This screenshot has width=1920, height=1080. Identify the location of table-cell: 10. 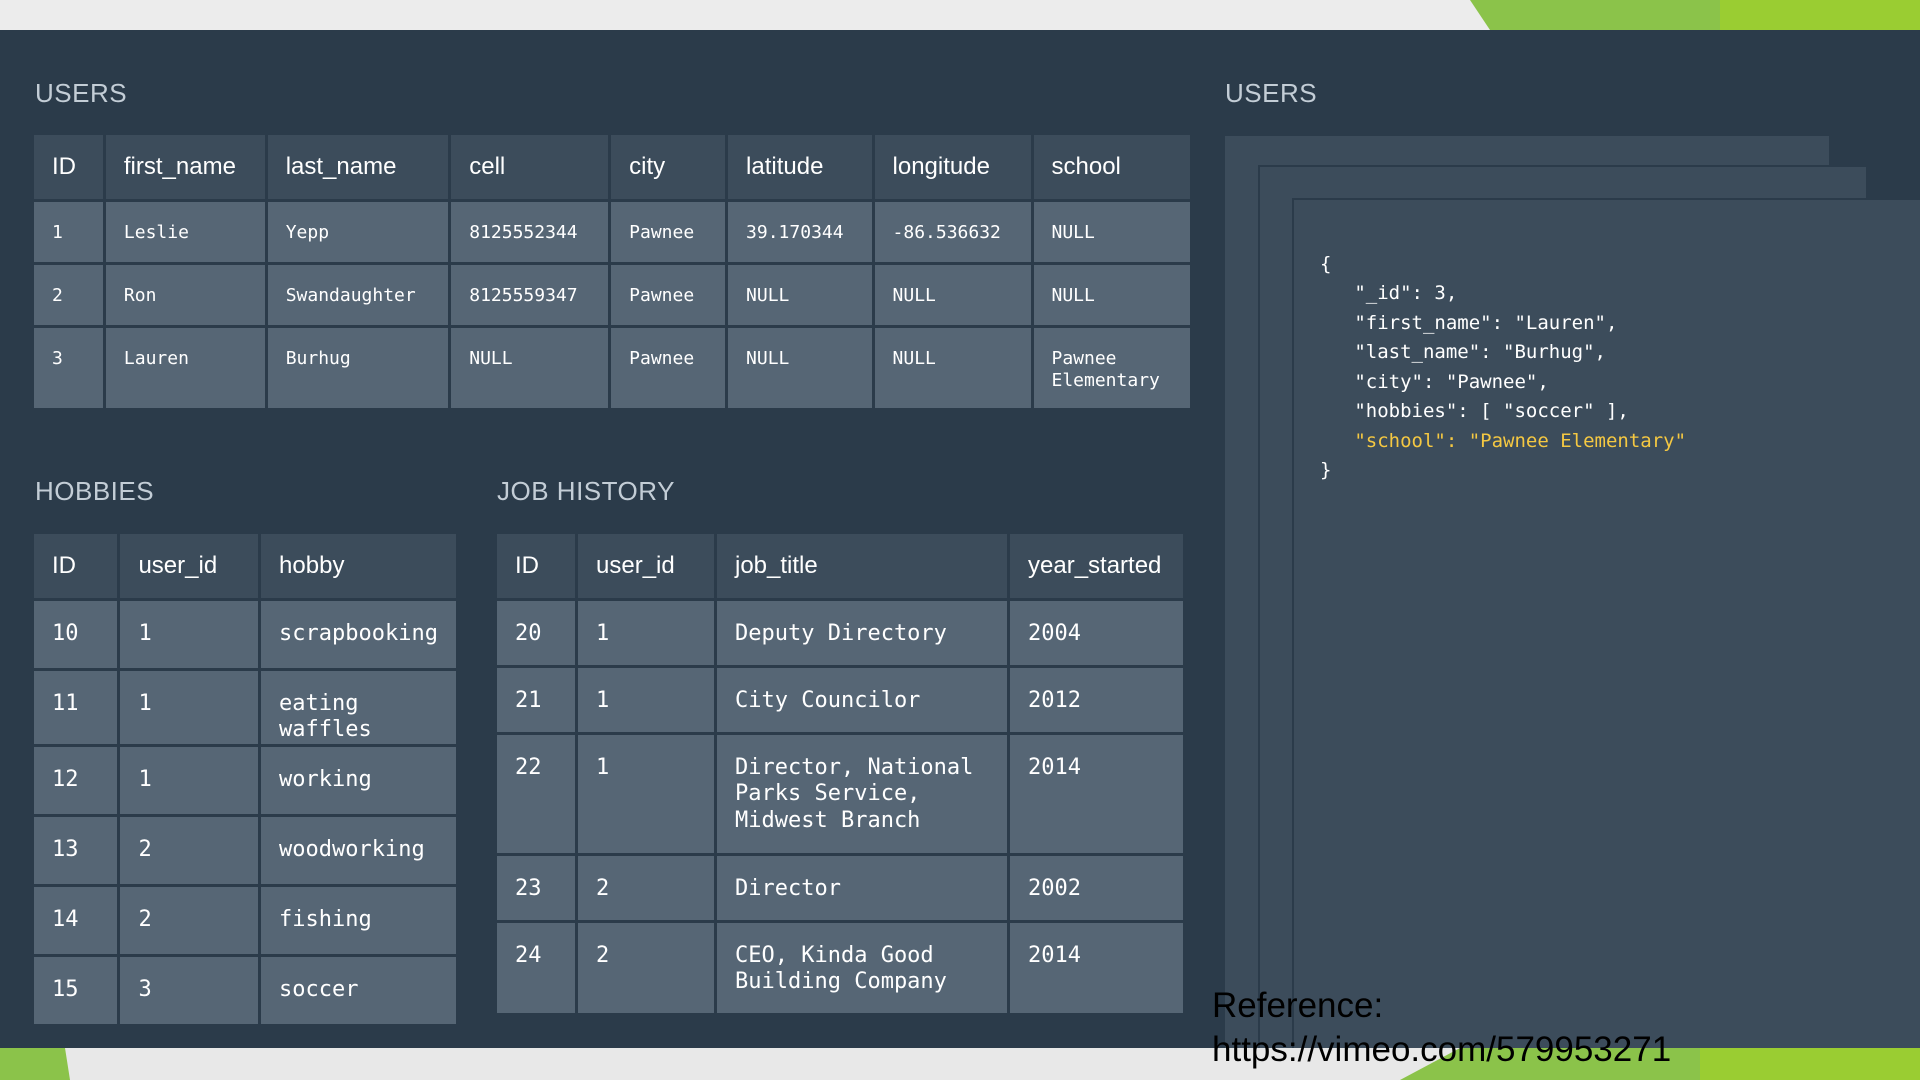
(76, 634).